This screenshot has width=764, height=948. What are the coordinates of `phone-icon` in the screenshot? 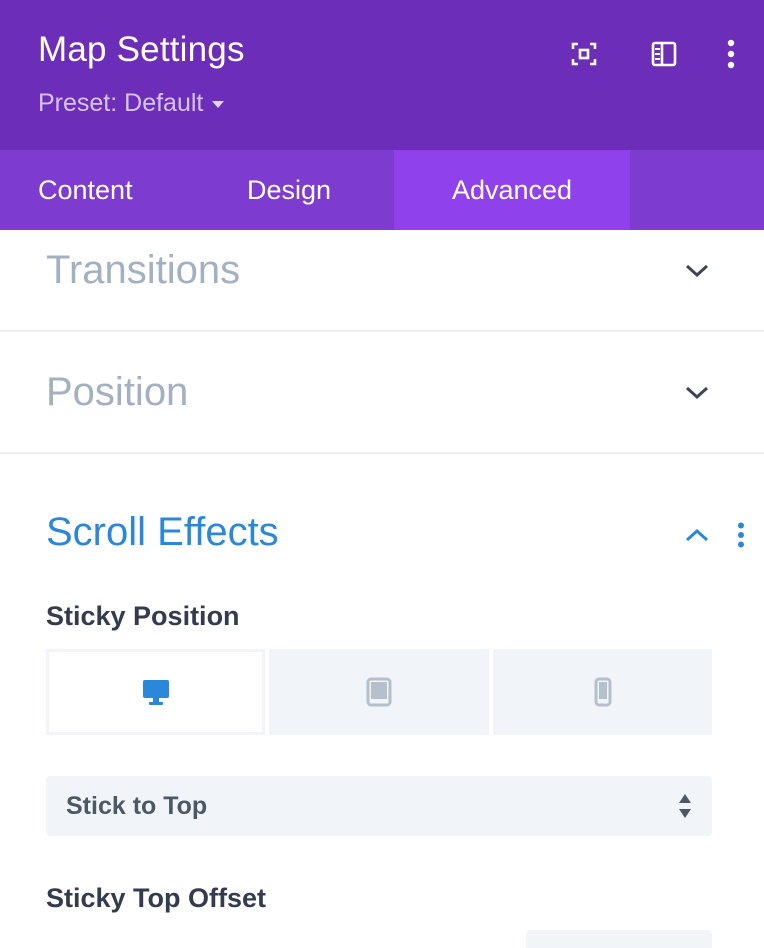 It's located at (602, 692).